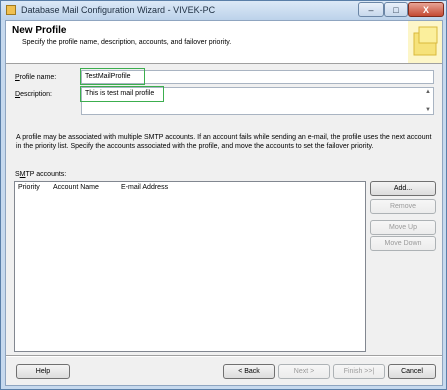  I want to click on next-button: Next >, so click(304, 371).